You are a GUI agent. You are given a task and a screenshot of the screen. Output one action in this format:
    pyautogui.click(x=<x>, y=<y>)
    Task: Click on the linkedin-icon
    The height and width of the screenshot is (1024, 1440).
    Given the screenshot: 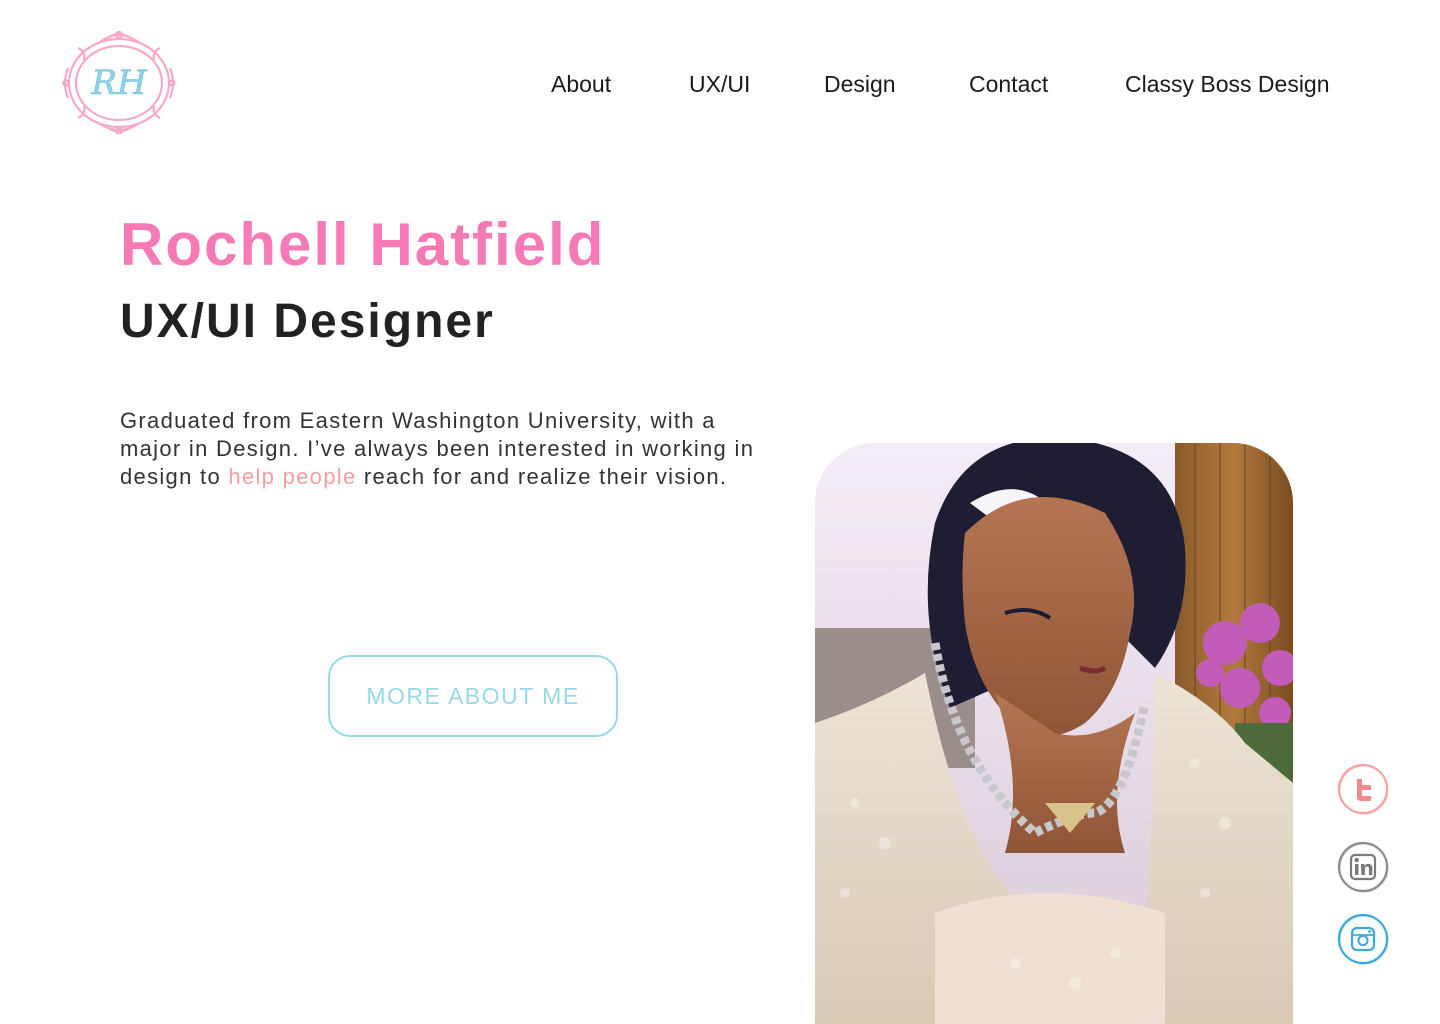 What is the action you would take?
    pyautogui.click(x=1363, y=867)
    